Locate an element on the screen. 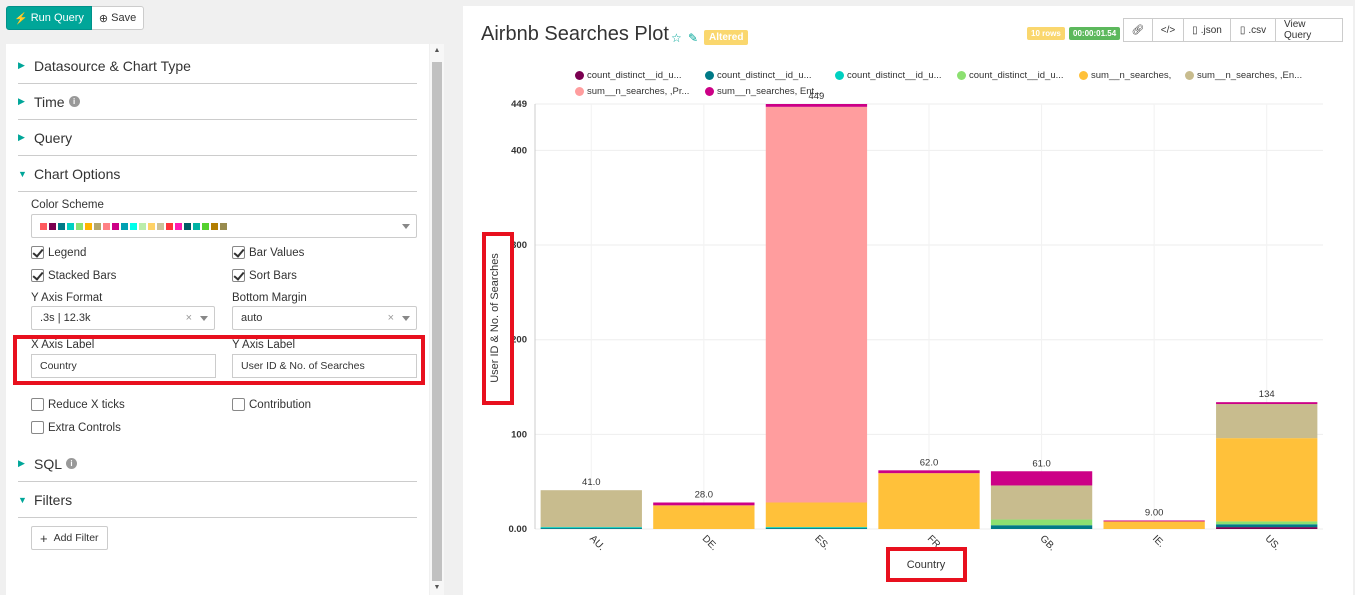 The width and height of the screenshot is (1355, 595). section-sql: ▶ SQL i is located at coordinates (217, 464).